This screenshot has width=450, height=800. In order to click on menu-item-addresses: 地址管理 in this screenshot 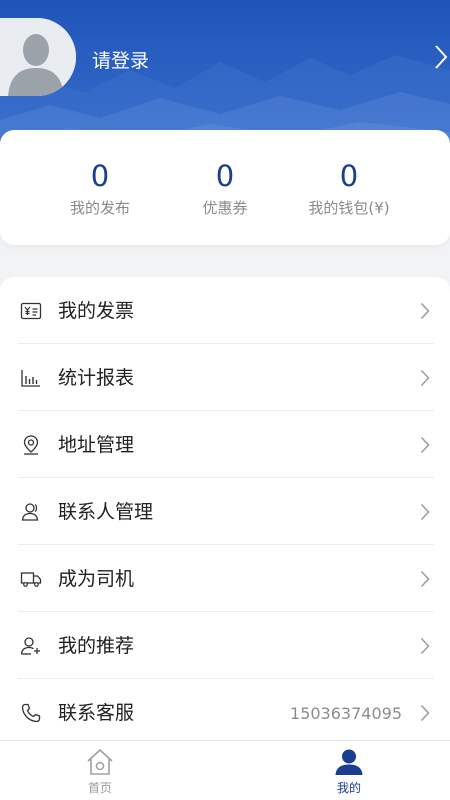, I will do `click(226, 444)`.